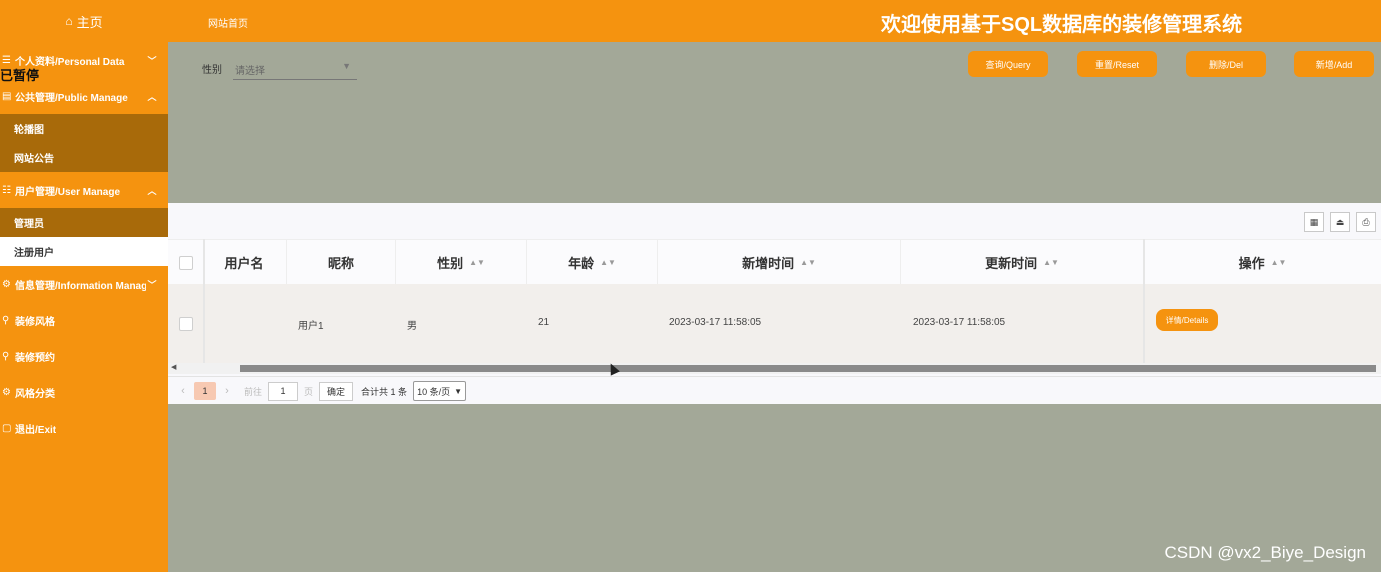 This screenshot has height=572, width=1381. Describe the element at coordinates (6, 392) in the screenshot. I see `settings-icon: ⚙` at that location.